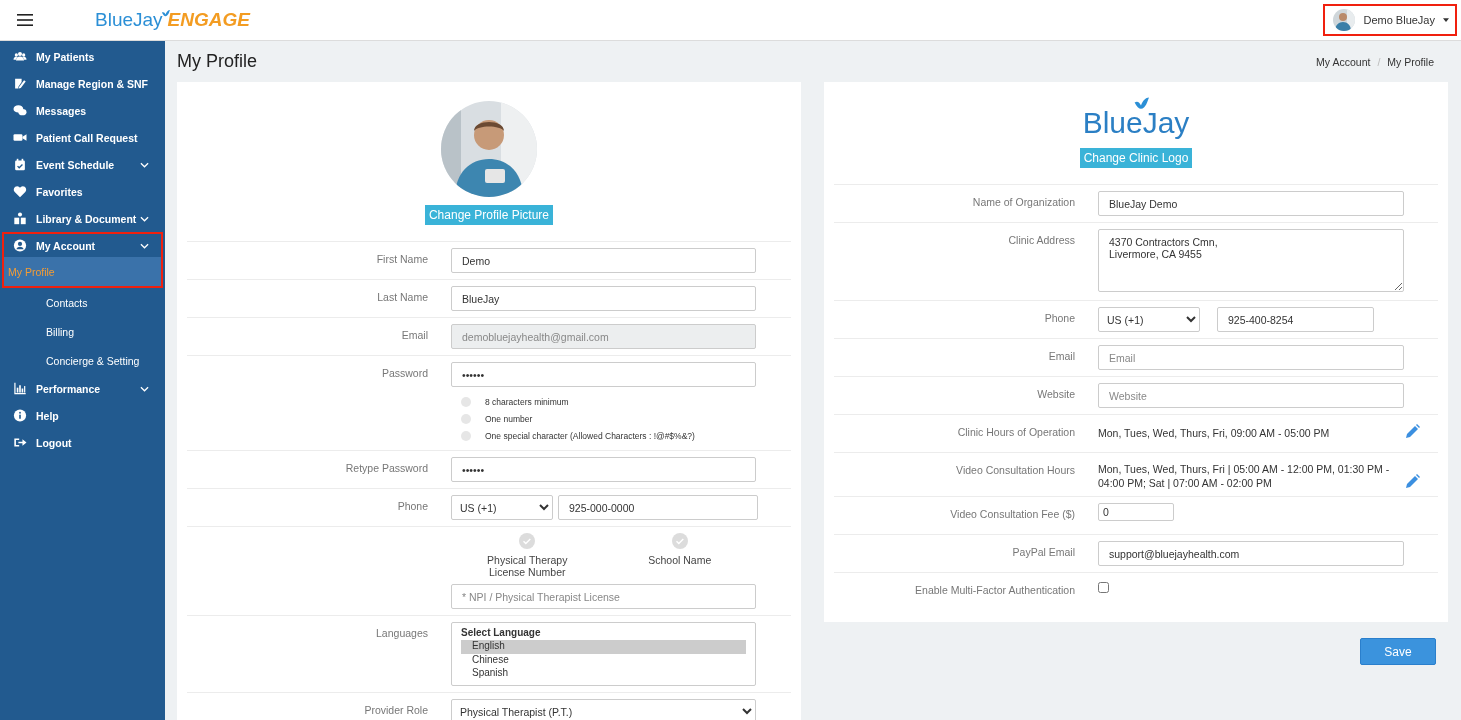 The image size is (1461, 720). I want to click on caret-icon, so click(1446, 20).